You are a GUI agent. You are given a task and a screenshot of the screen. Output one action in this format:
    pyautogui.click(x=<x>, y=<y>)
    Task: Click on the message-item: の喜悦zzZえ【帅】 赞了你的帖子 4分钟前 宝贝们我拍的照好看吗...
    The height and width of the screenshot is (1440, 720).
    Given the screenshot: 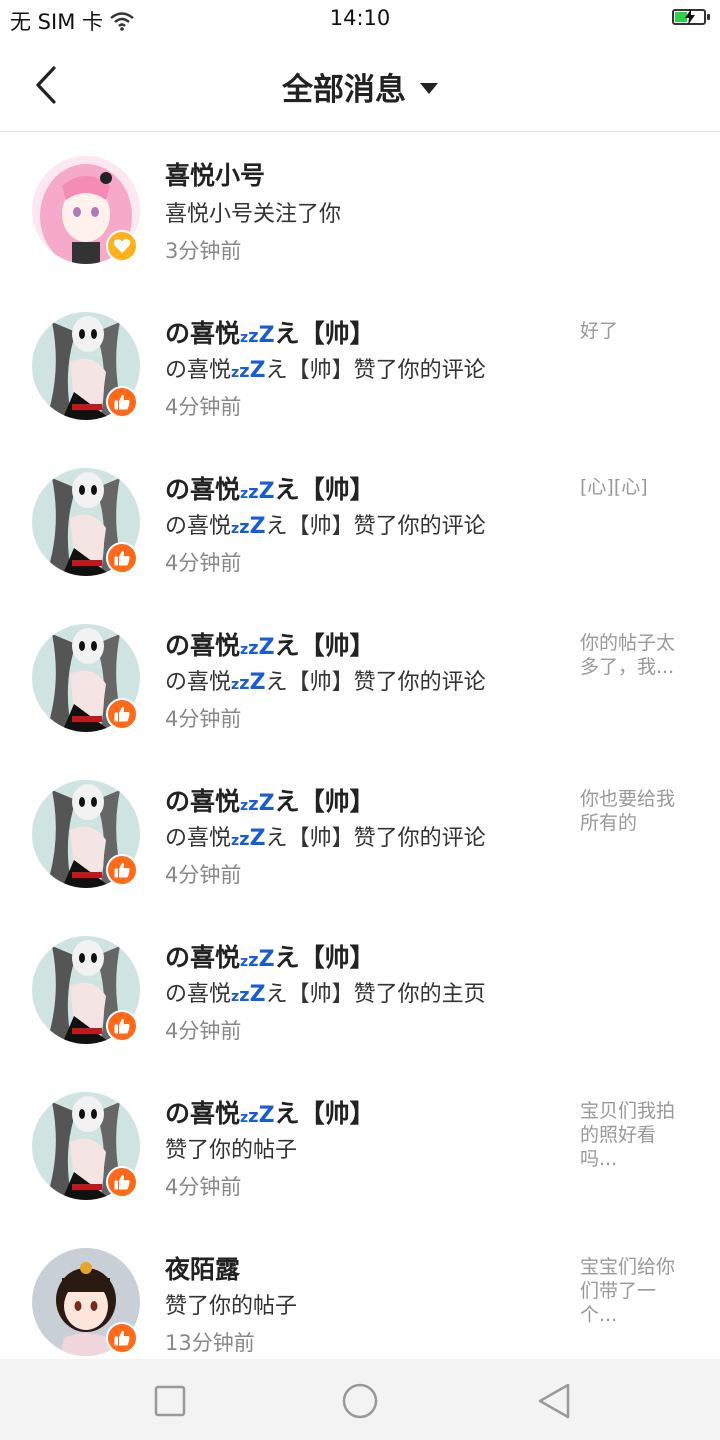 What is the action you would take?
    pyautogui.click(x=360, y=1146)
    